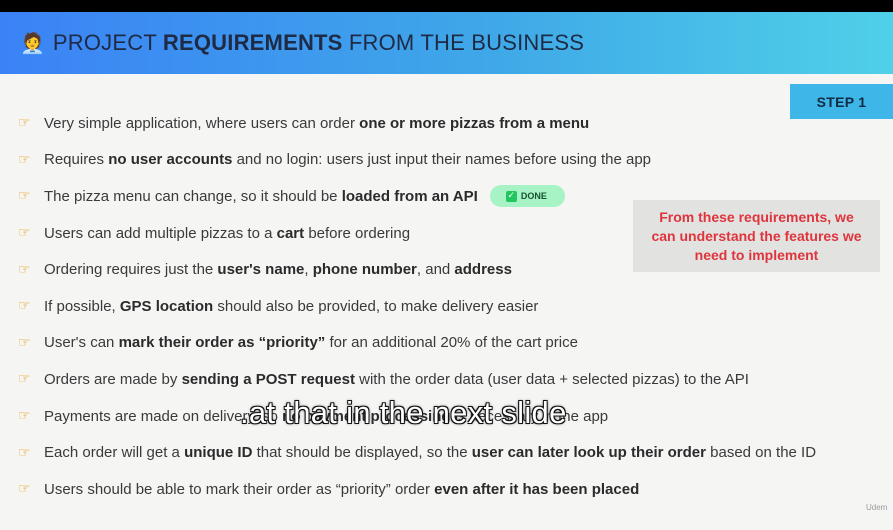 The image size is (893, 530). Describe the element at coordinates (218, 453) in the screenshot. I see `requirement-emphasis: unique ID` at that location.